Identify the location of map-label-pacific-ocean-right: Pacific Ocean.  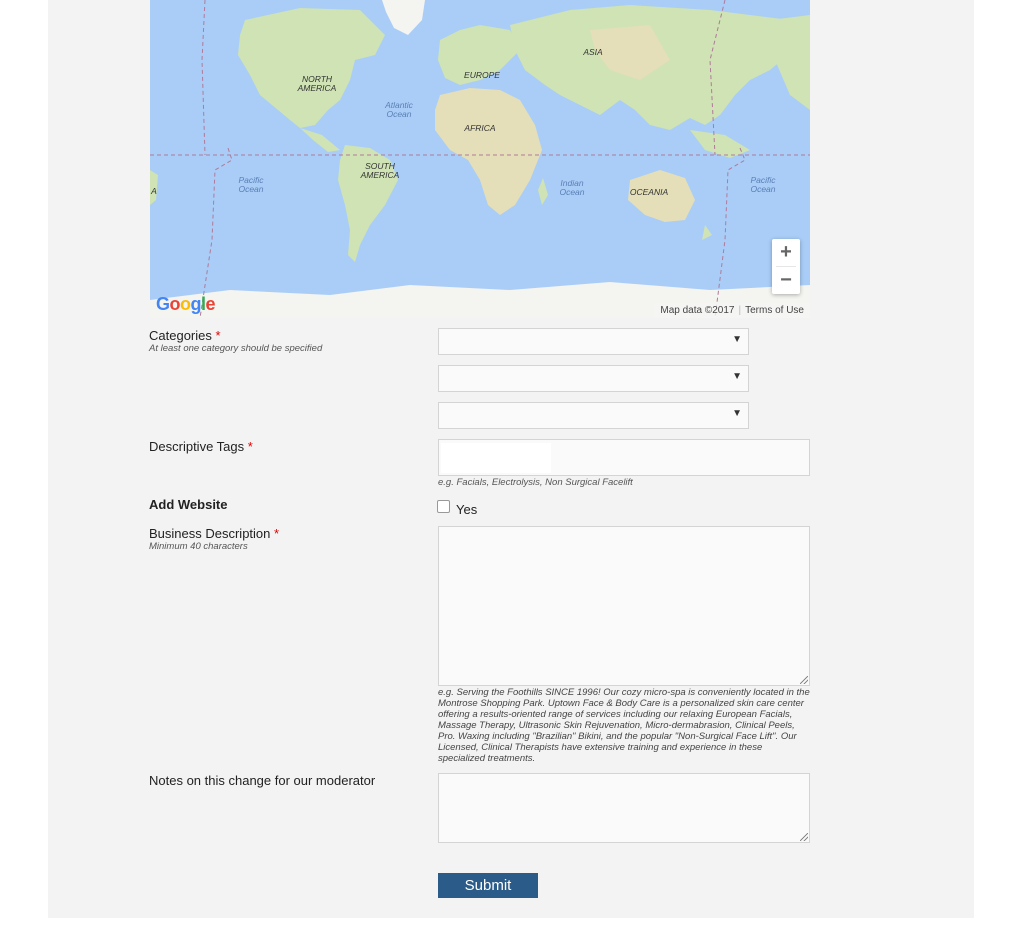
(763, 184).